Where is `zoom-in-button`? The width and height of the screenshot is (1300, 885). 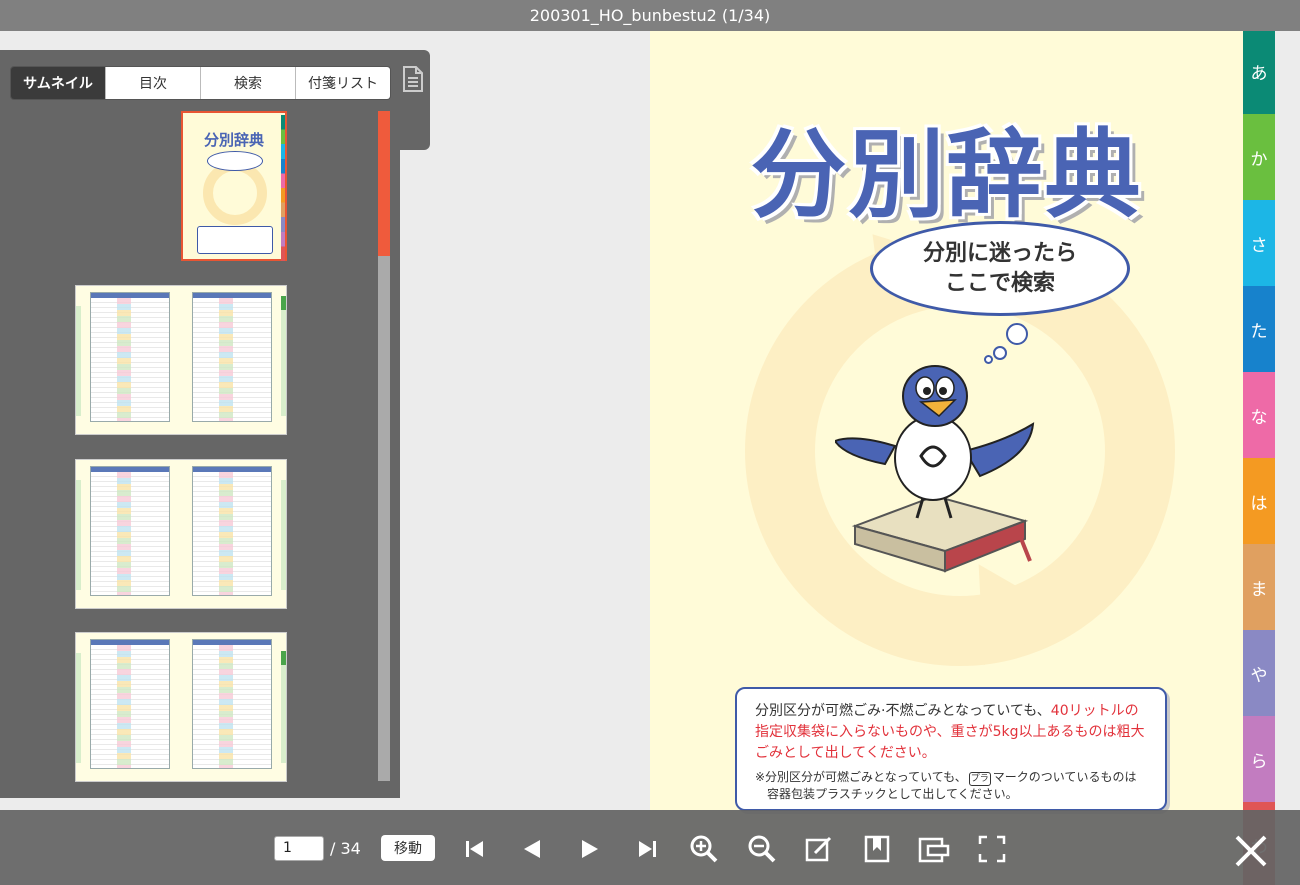
zoom-in-button is located at coordinates (704, 849).